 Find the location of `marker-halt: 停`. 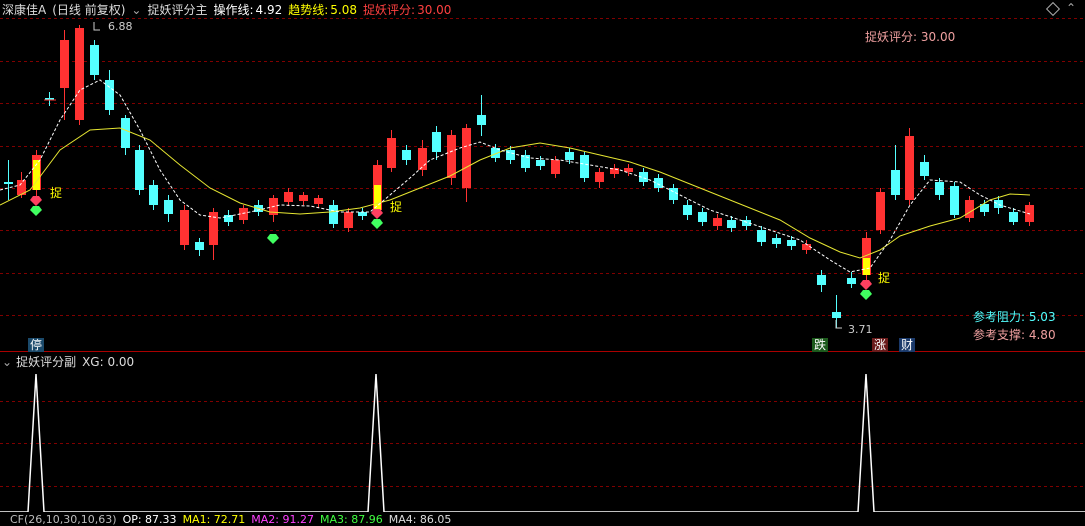

marker-halt: 停 is located at coordinates (36, 345).